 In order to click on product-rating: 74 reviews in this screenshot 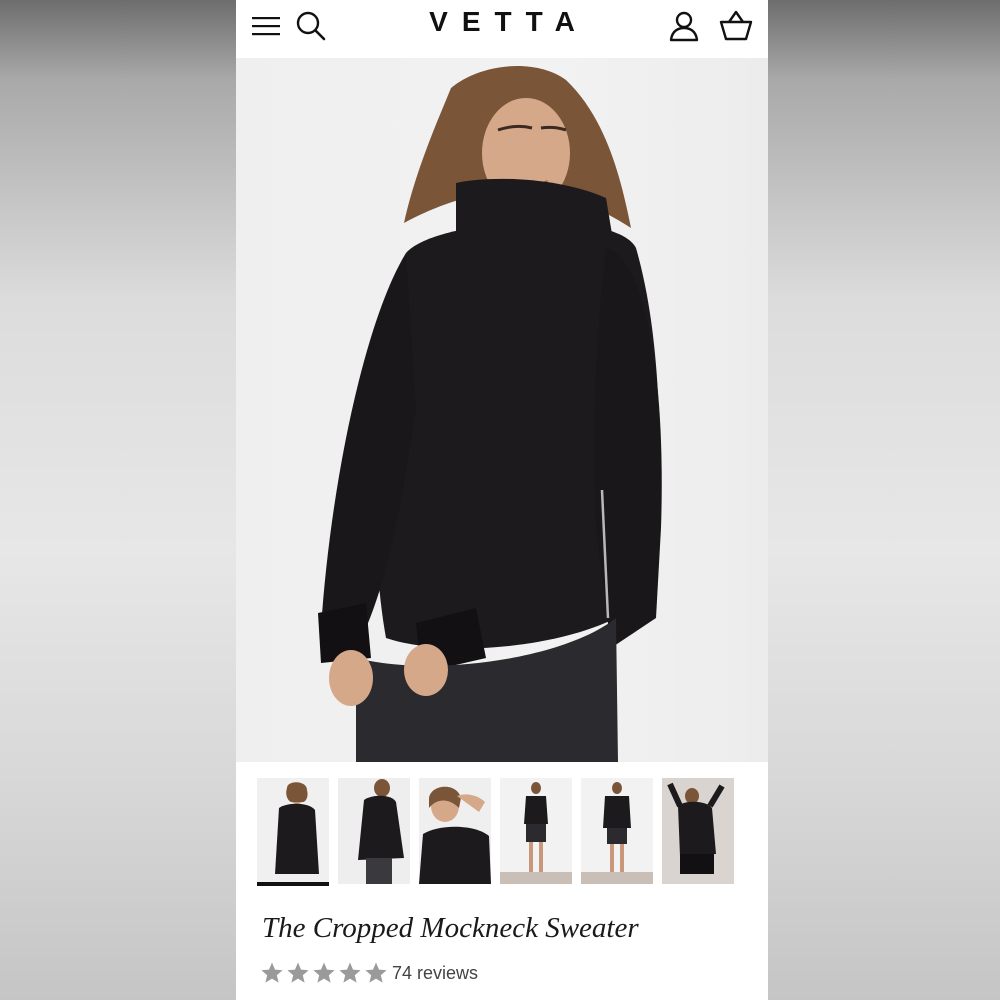, I will do `click(369, 973)`.